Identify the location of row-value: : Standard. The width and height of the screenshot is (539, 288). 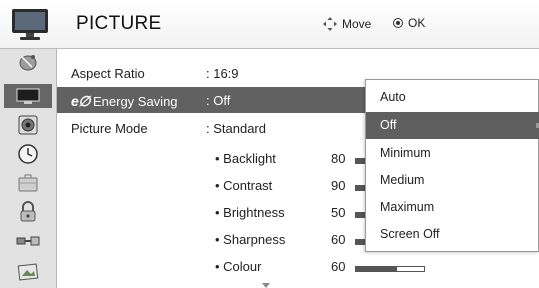
(236, 128).